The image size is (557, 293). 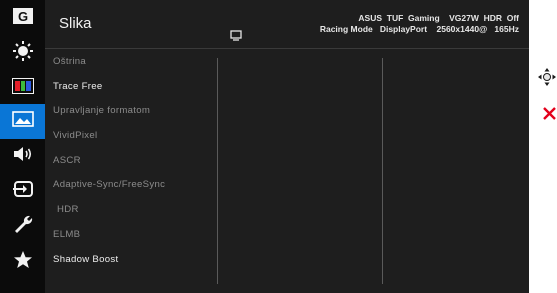 I want to click on monitor-icon, so click(x=236, y=37).